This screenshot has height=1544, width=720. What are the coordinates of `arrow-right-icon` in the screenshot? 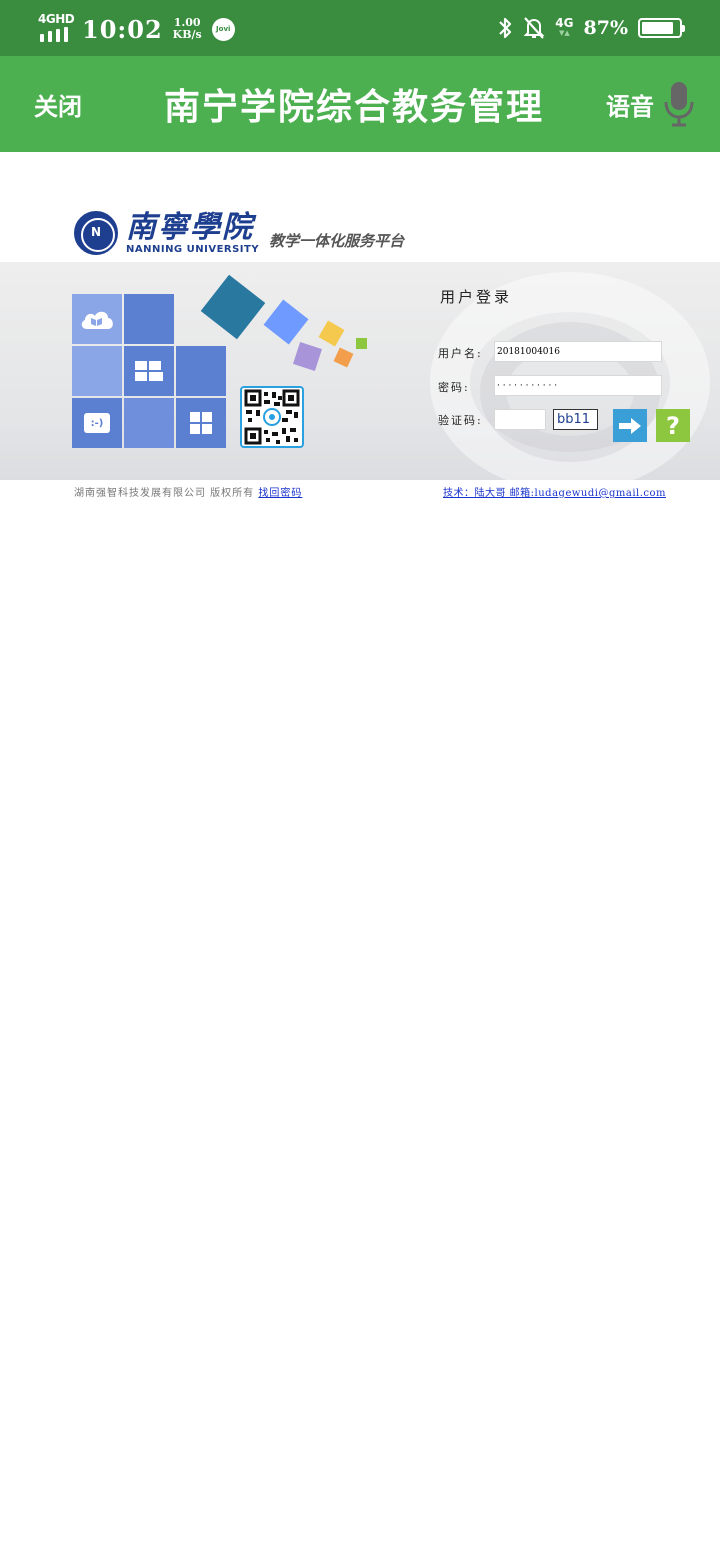 It's located at (630, 425).